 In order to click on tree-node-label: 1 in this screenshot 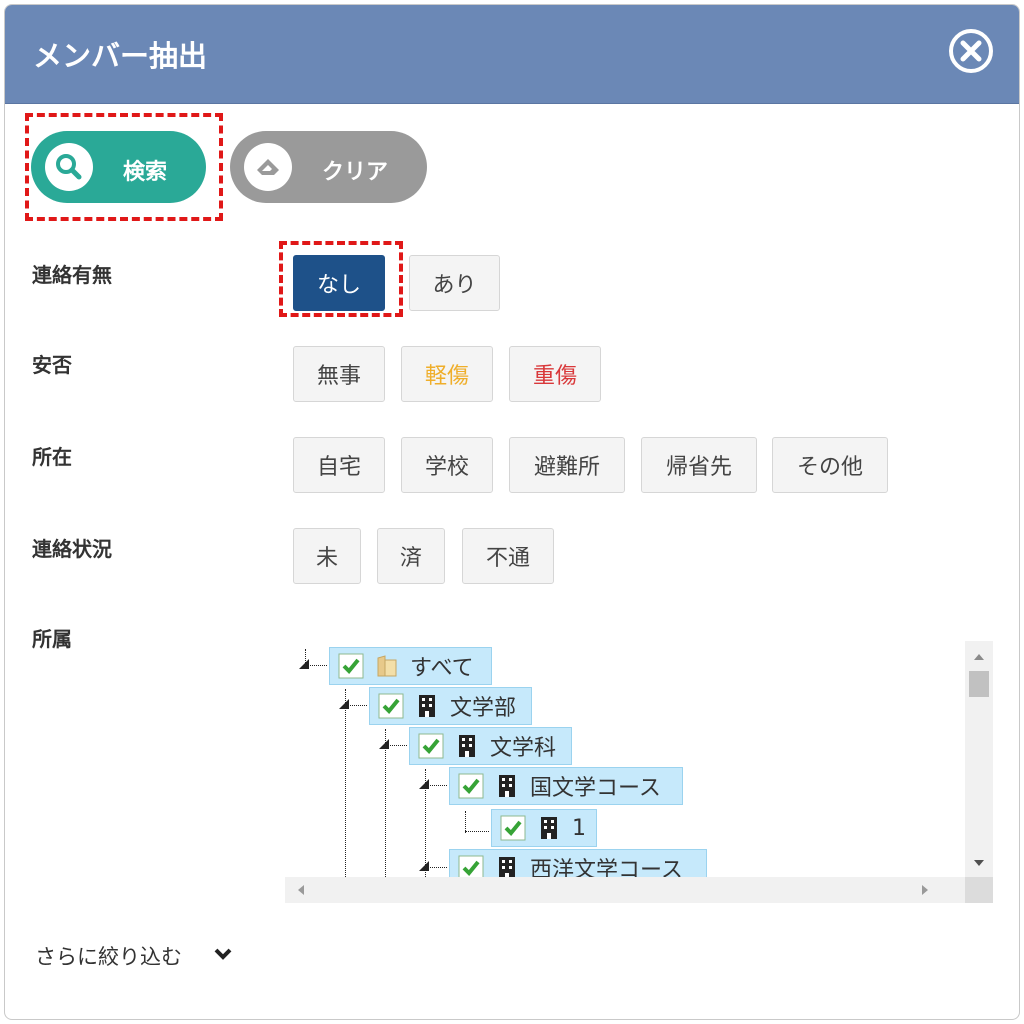, I will do `click(579, 828)`.